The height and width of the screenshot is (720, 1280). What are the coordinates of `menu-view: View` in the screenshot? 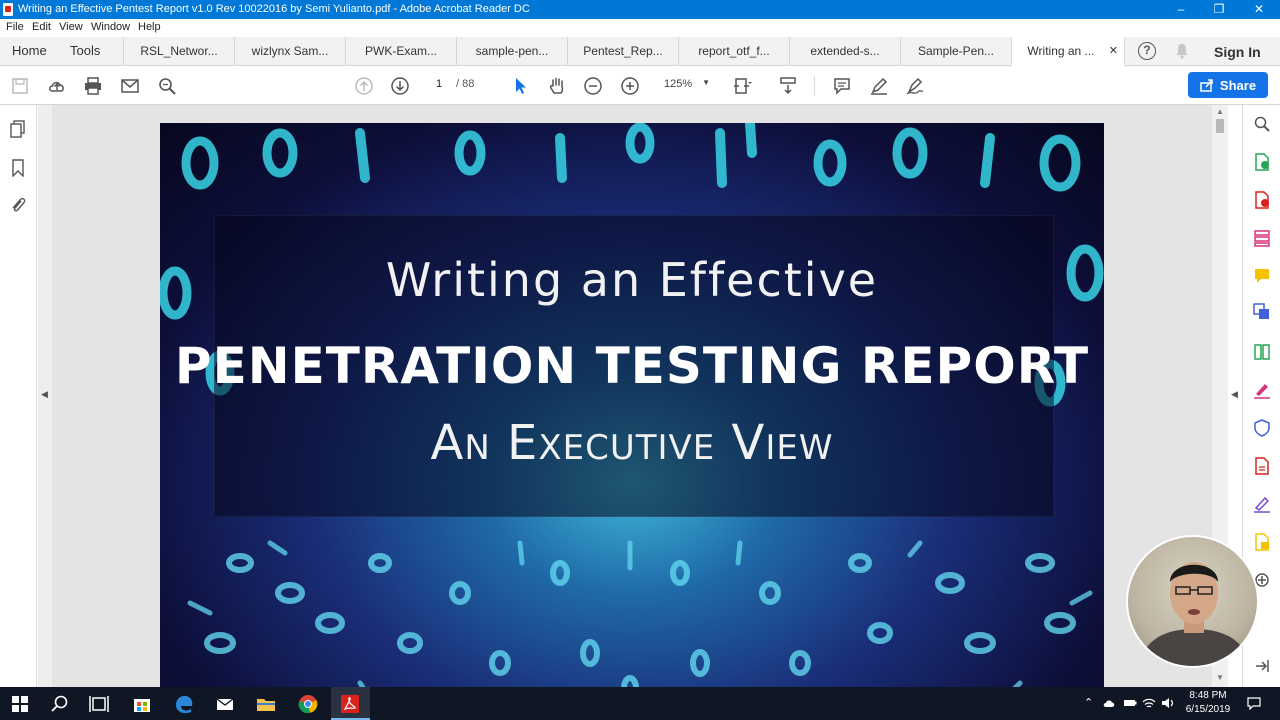 It's located at (71, 27).